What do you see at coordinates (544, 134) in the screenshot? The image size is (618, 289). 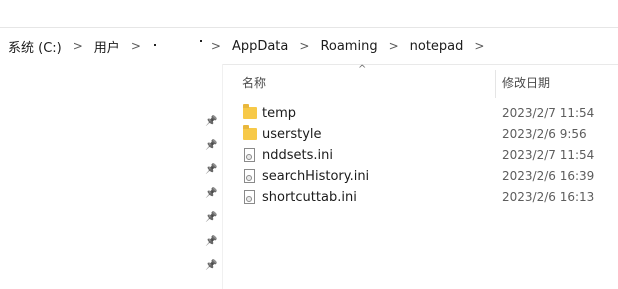 I see `file-date-modified: 2023/2/6 9:56` at bounding box center [544, 134].